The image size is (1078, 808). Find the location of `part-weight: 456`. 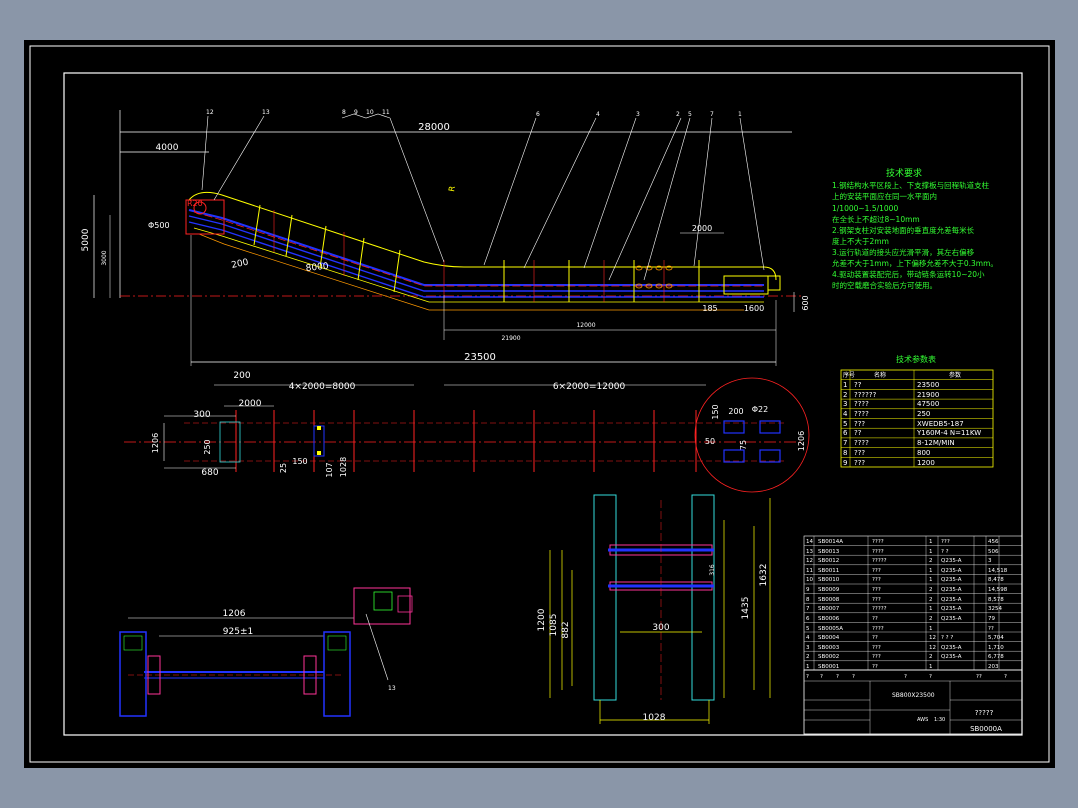

part-weight: 456 is located at coordinates (993, 542).